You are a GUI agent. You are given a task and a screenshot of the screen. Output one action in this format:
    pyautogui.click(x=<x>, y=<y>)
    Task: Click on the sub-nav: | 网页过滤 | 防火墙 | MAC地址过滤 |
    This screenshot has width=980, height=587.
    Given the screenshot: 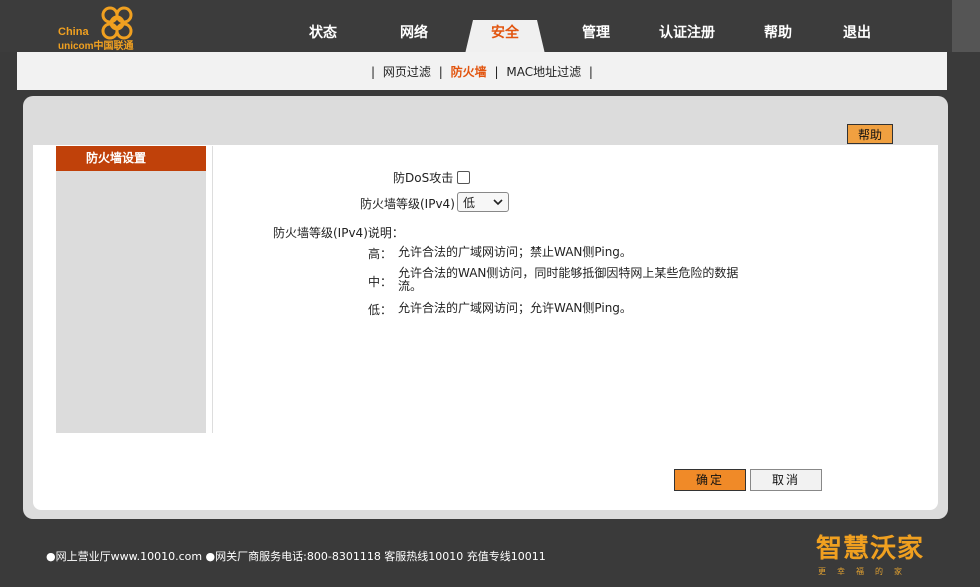 What is the action you would take?
    pyautogui.click(x=482, y=71)
    